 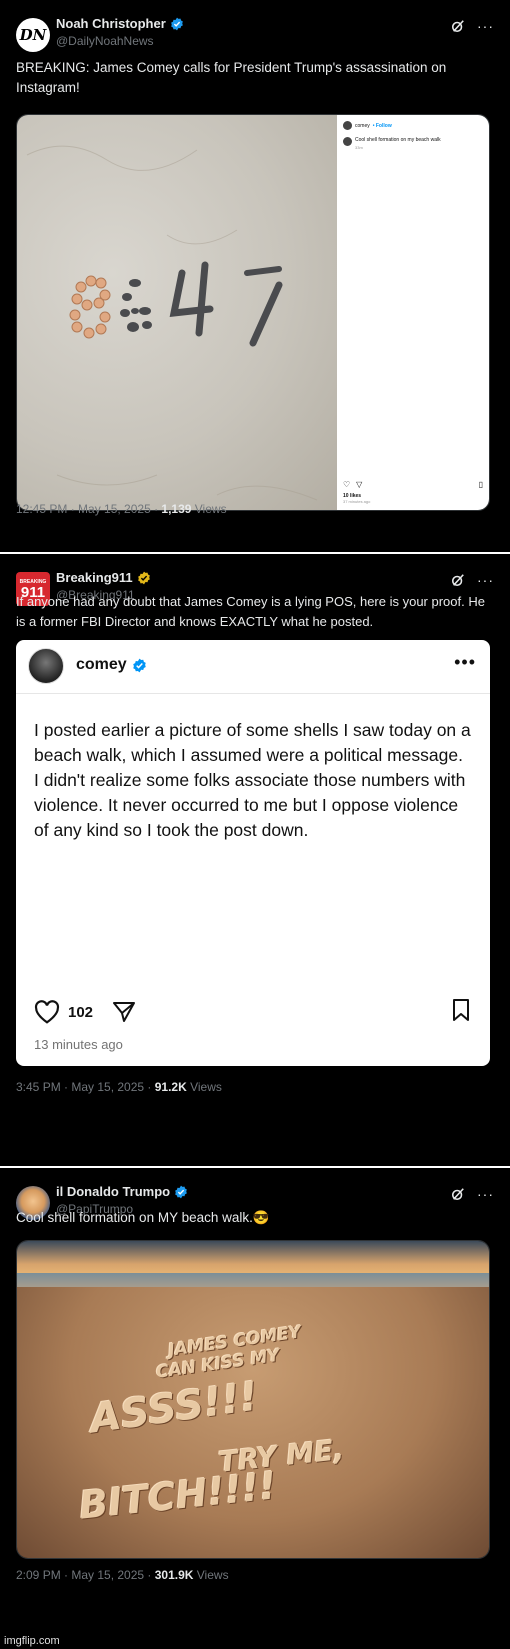 I want to click on tweet-timestamp: 12:45 PM · May 15, 2025 · 1,139 Views, so click(x=121, y=509).